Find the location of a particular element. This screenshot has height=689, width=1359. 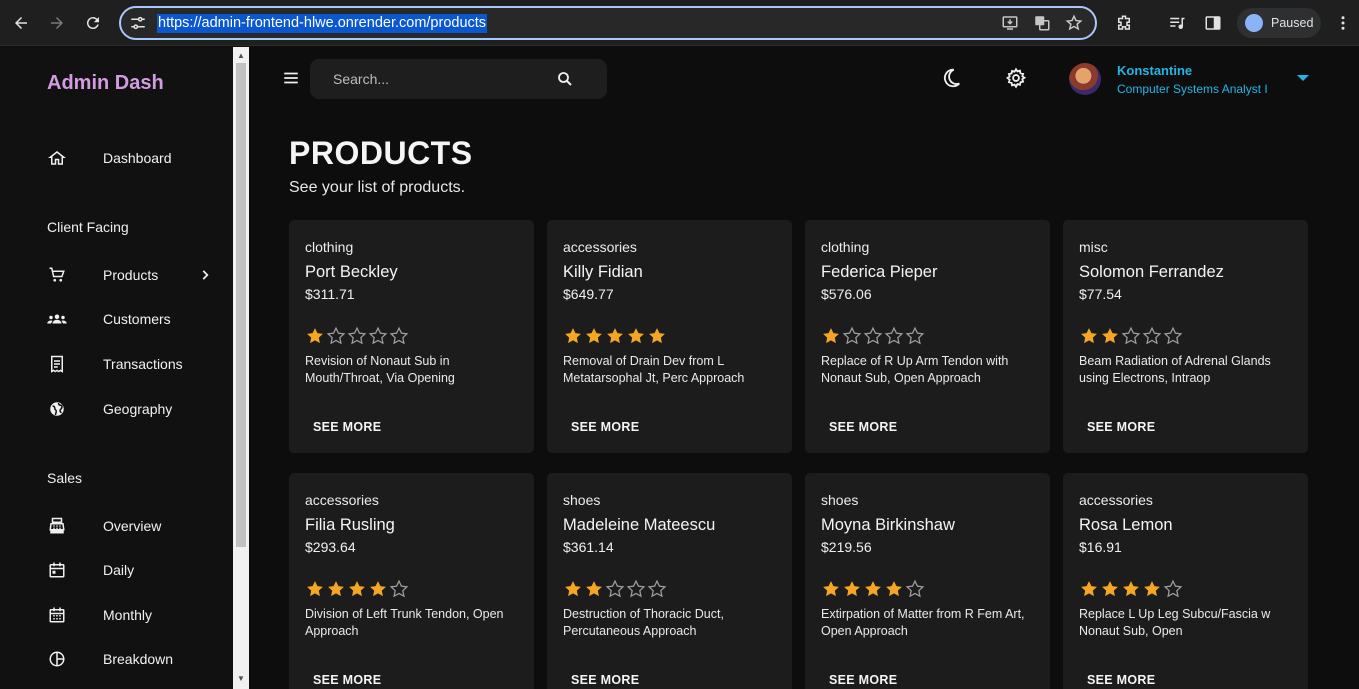

product-price: $576.06 is located at coordinates (846, 294).